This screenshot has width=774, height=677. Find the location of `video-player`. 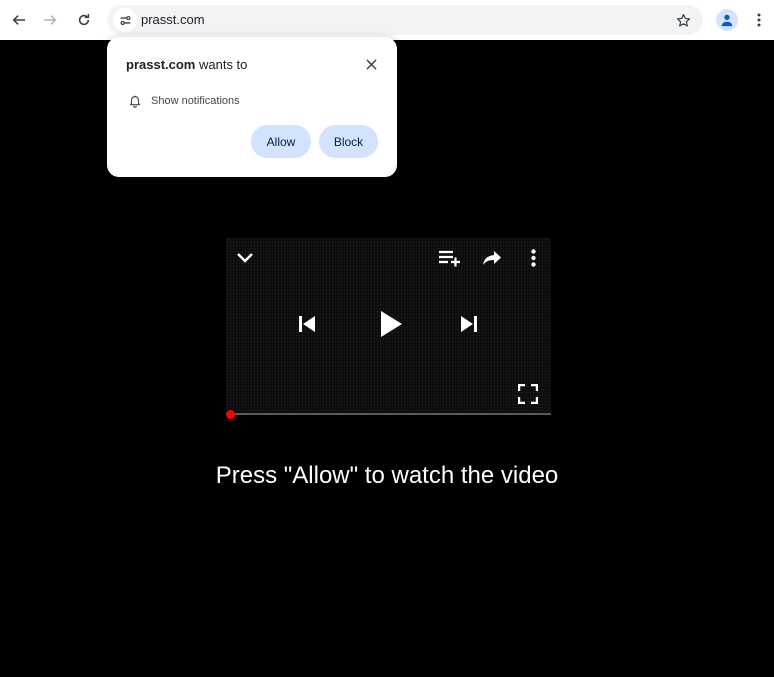

video-player is located at coordinates (388, 326).